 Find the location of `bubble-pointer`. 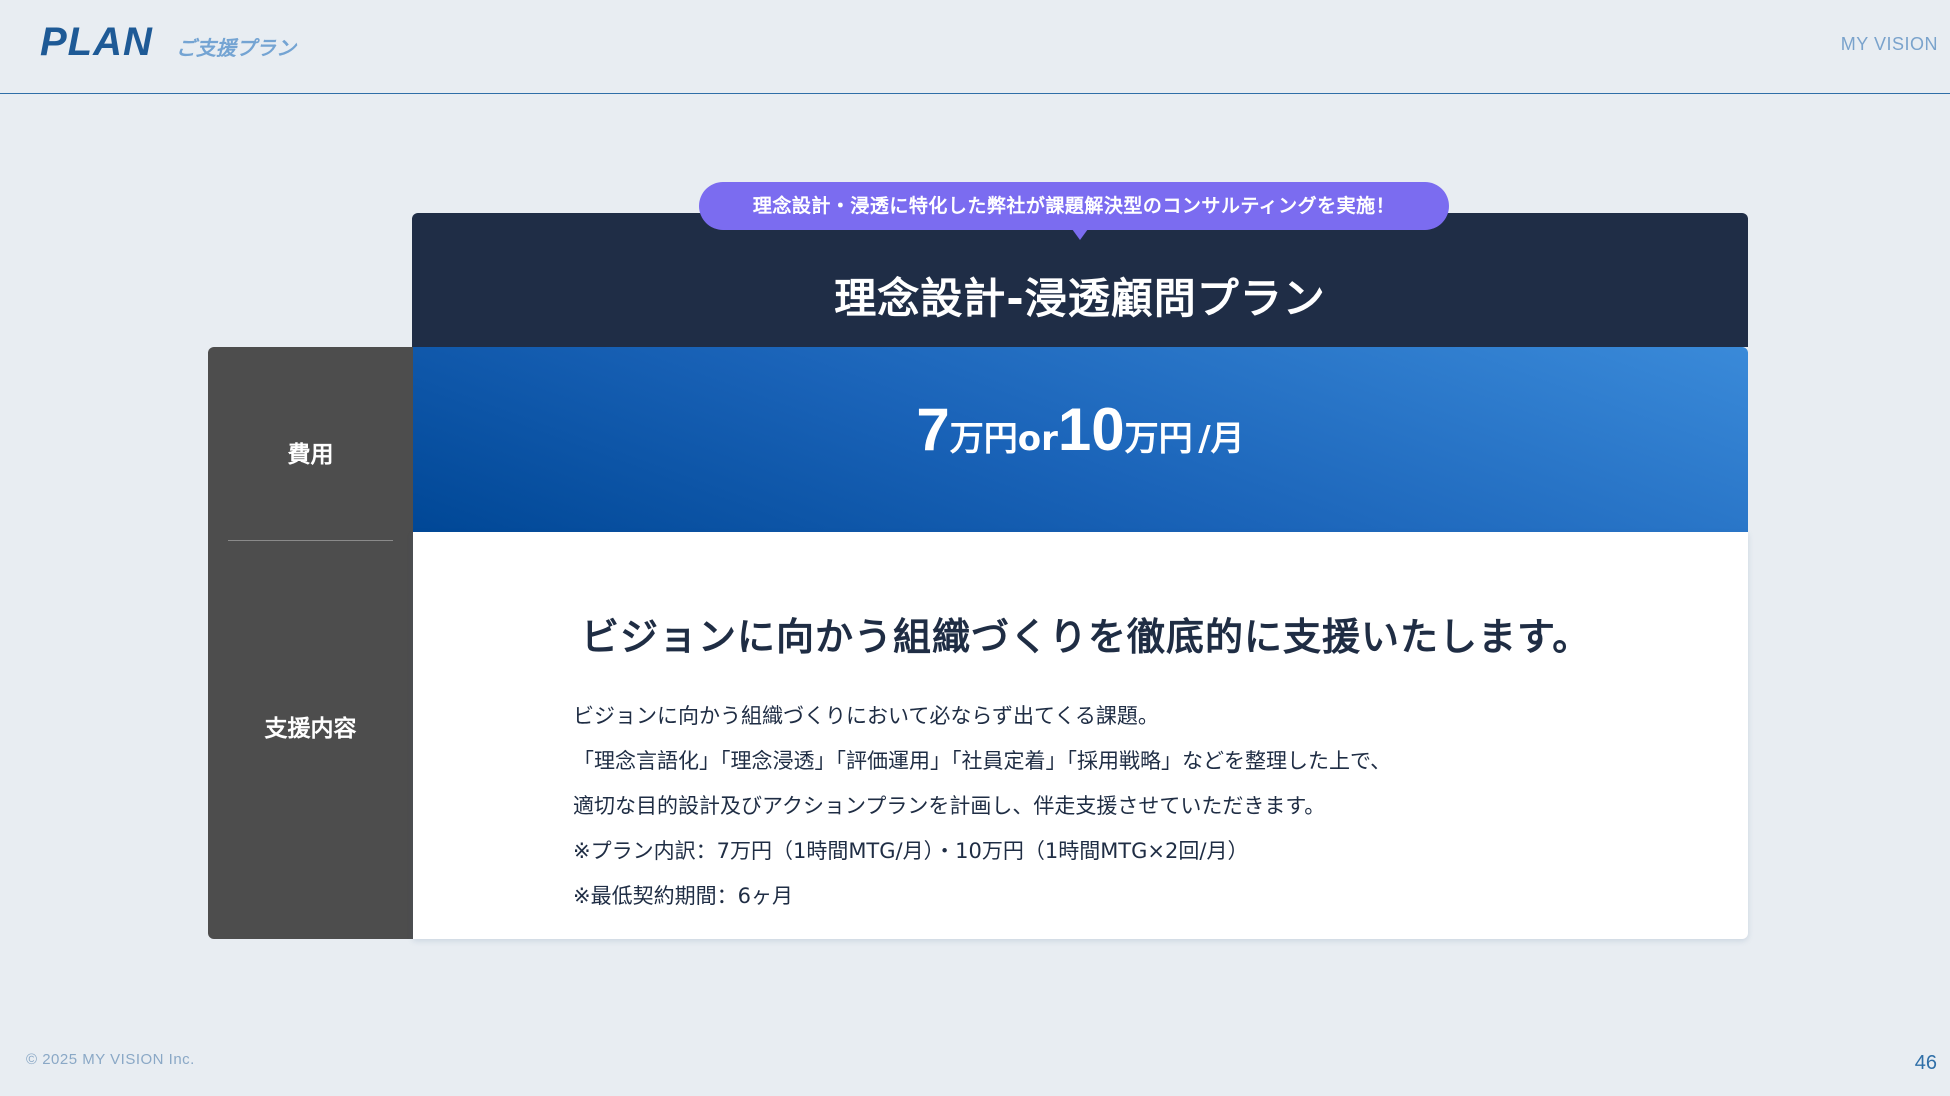

bubble-pointer is located at coordinates (1080, 234).